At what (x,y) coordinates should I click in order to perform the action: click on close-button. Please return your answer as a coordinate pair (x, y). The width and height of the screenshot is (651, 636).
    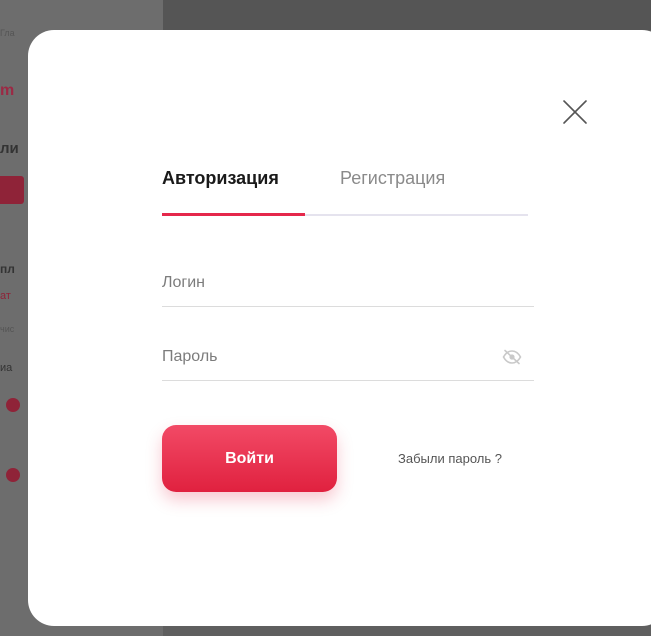
    Looking at the image, I should click on (575, 112).